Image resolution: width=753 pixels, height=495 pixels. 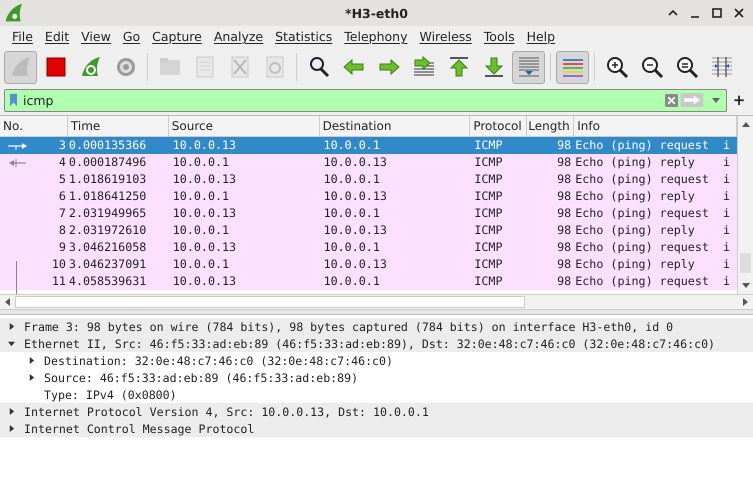 I want to click on tree-item: Destination: 32:0e:48:c7:46:c0 (32:0e:48:c7:46:c0), so click(x=219, y=361).